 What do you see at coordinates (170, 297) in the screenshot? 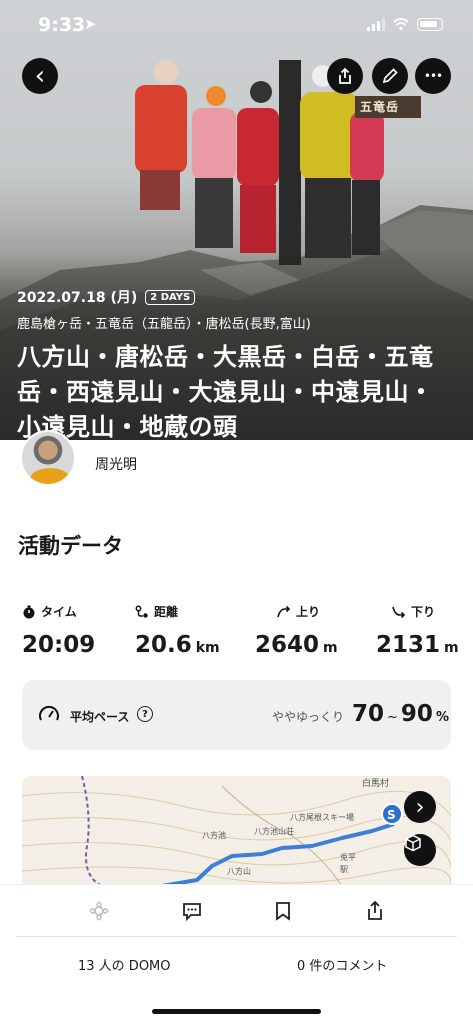
I see `days-badge: 2 DAYS` at bounding box center [170, 297].